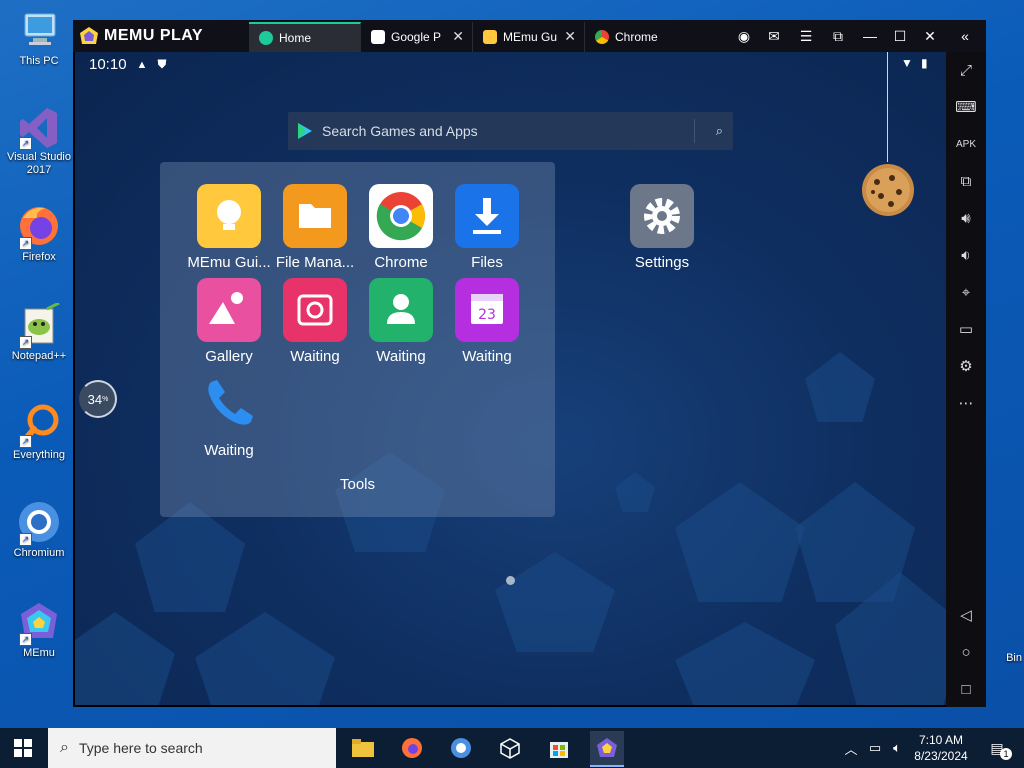 This screenshot has height=768, width=1024. What do you see at coordinates (966, 181) in the screenshot?
I see `multi-instance-icon: ⧉` at bounding box center [966, 181].